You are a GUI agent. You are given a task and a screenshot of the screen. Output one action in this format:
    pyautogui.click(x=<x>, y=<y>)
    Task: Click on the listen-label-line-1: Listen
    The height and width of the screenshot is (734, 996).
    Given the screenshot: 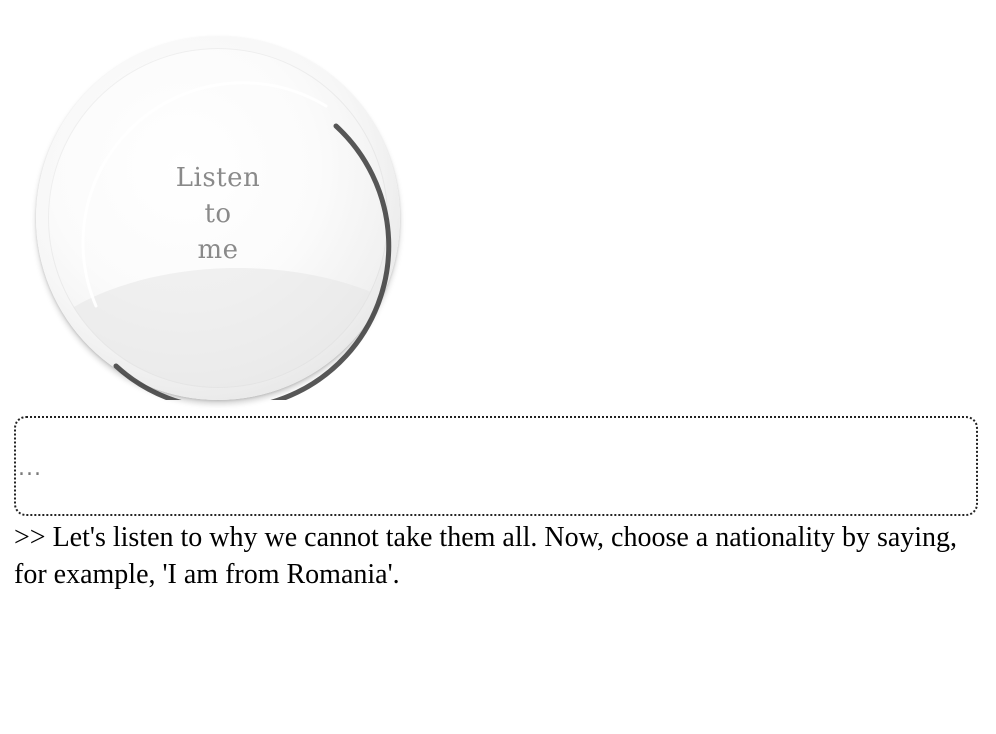 What is the action you would take?
    pyautogui.click(x=218, y=178)
    